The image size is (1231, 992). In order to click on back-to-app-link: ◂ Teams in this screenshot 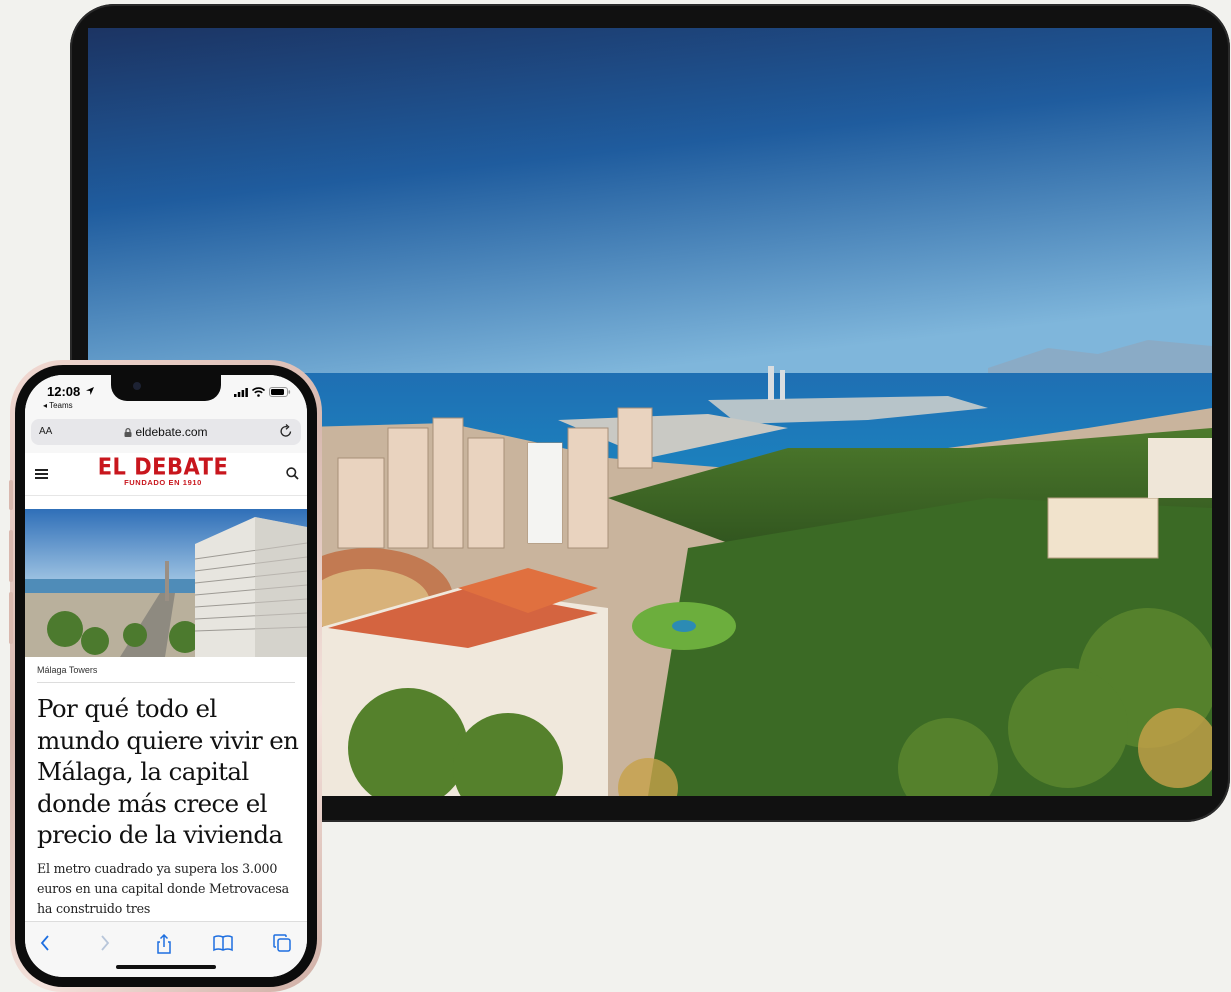, I will do `click(58, 405)`.